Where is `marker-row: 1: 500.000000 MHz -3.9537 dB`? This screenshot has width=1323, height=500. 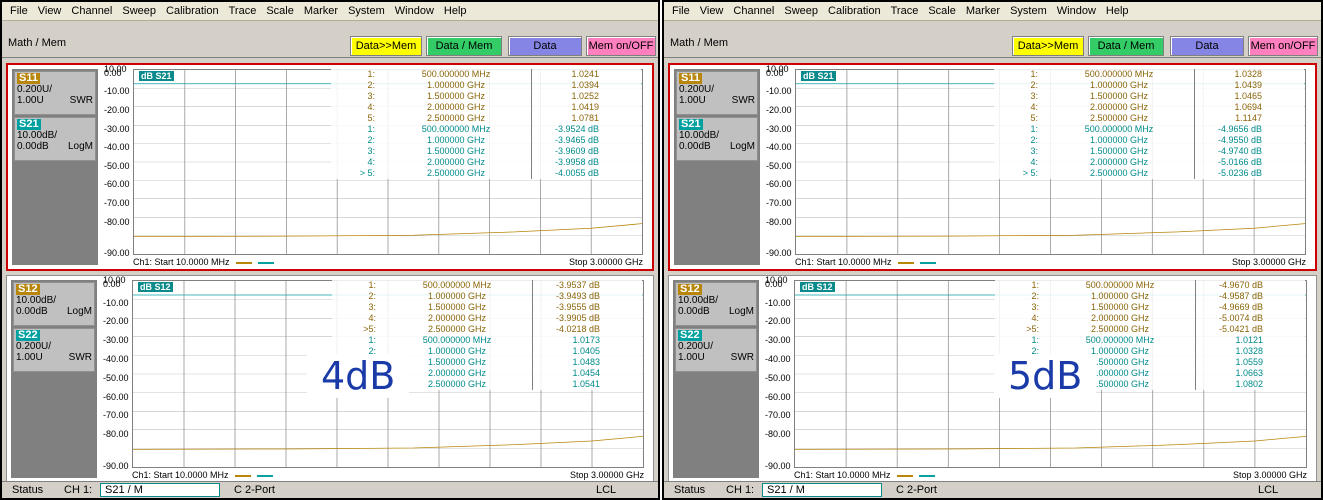
marker-row: 1: 500.000000 MHz -3.9537 dB is located at coordinates (487, 285).